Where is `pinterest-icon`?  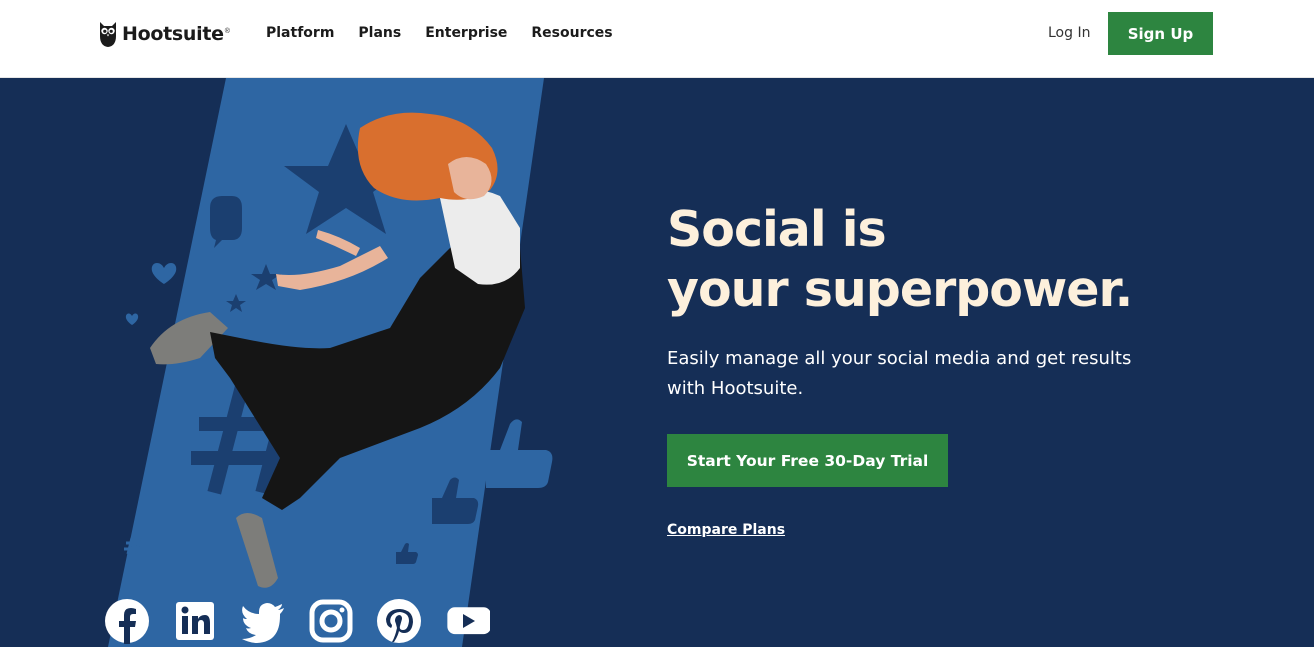
pinterest-icon is located at coordinates (399, 621).